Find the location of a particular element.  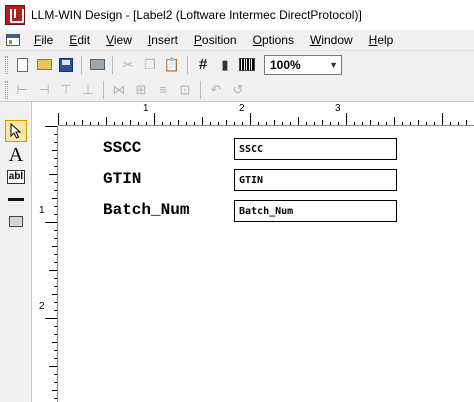

align-bottom-button: ⊥ is located at coordinates (88, 90).